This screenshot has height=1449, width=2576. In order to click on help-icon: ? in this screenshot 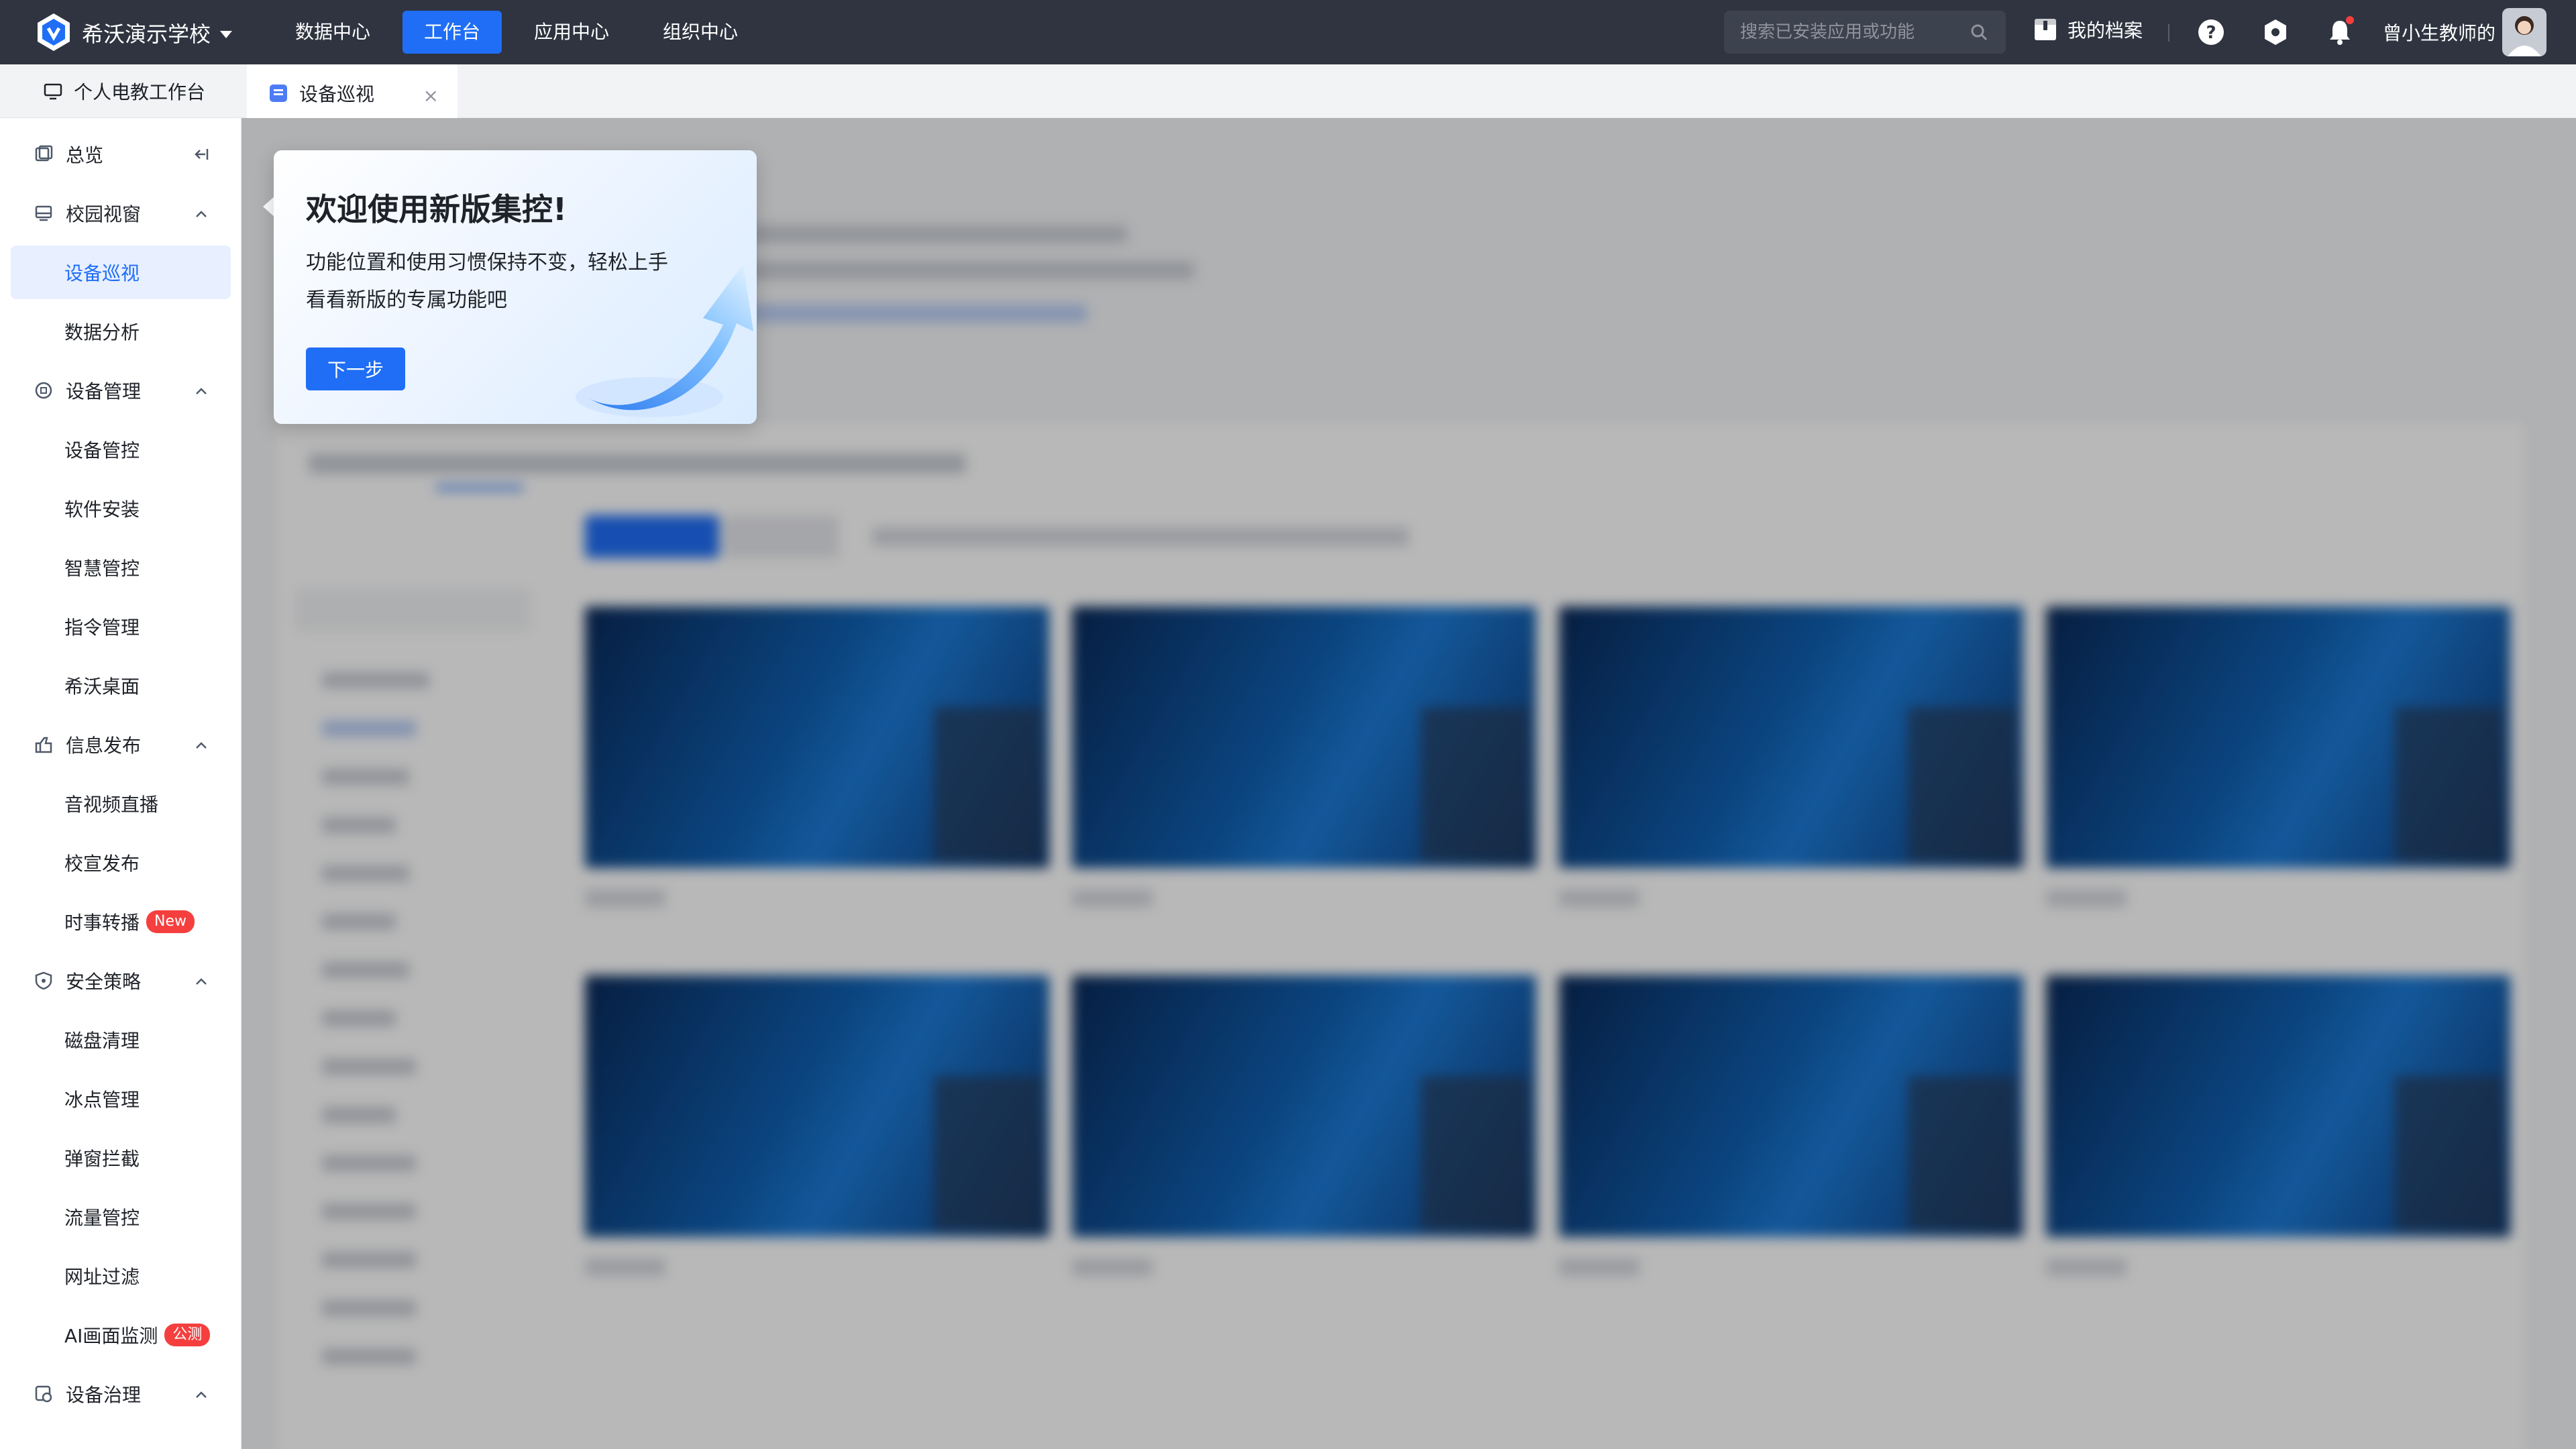, I will do `click(2211, 32)`.